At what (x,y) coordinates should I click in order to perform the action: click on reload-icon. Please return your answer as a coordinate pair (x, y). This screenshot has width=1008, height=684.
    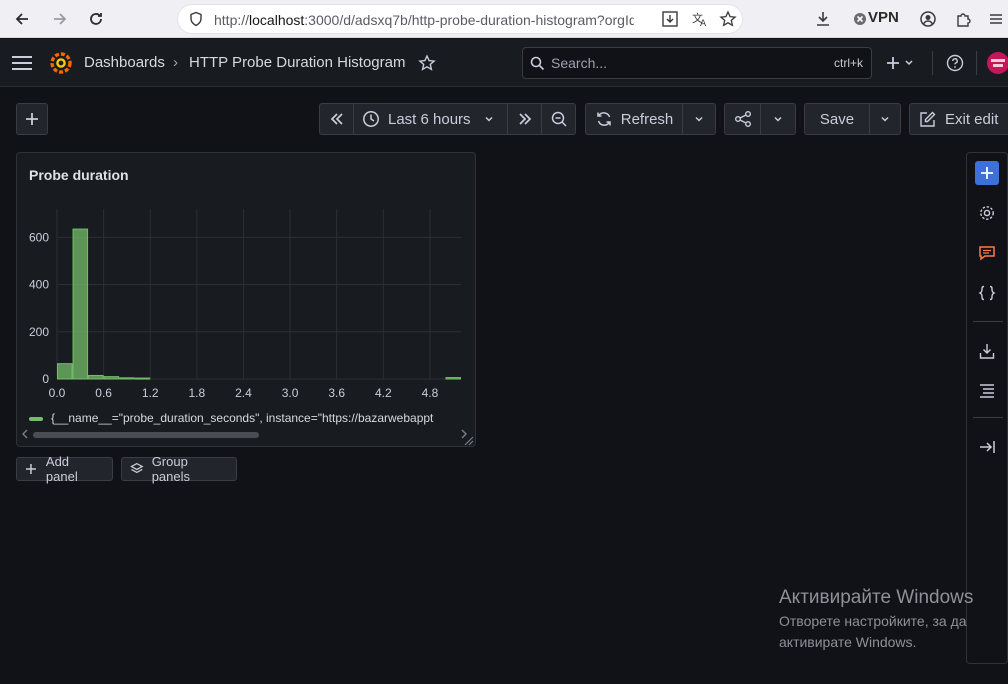
    Looking at the image, I should click on (96, 19).